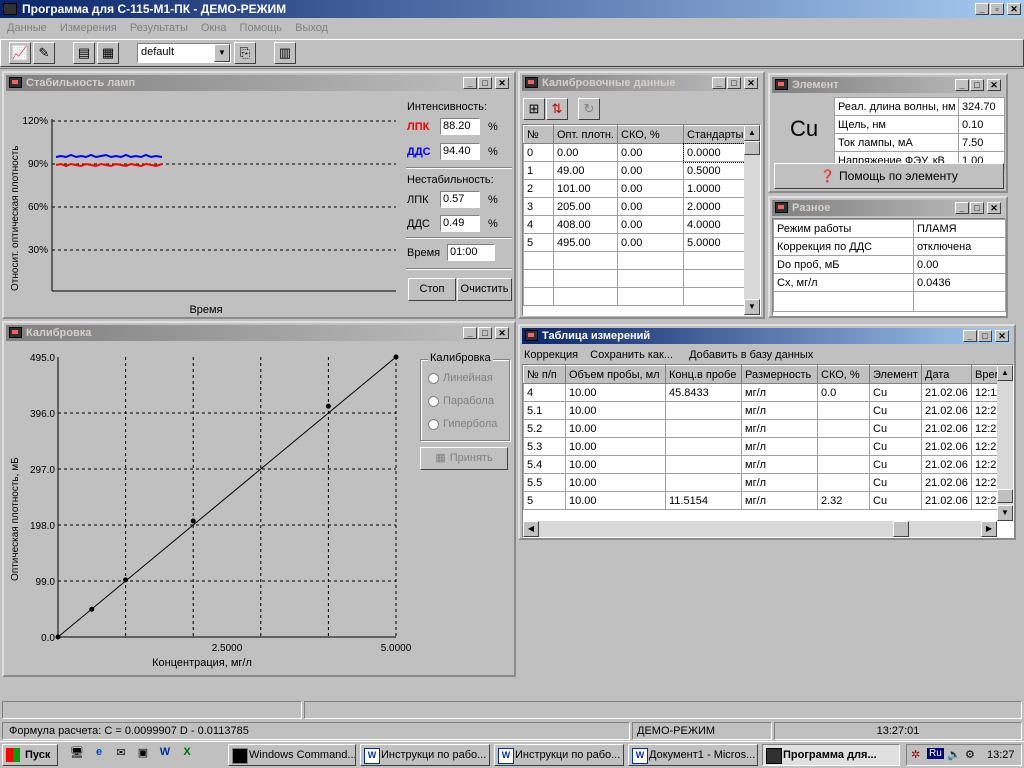  I want to click on table-row: Режим работы ПЛАМЯ, so click(889, 228).